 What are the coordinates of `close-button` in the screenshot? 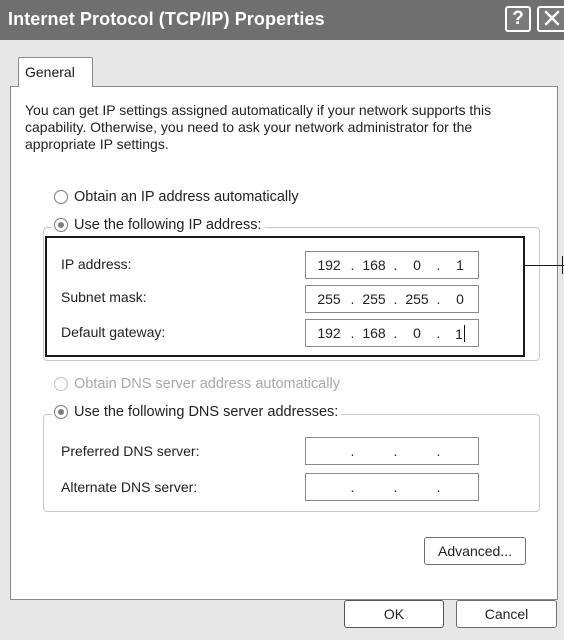 It's located at (550, 19).